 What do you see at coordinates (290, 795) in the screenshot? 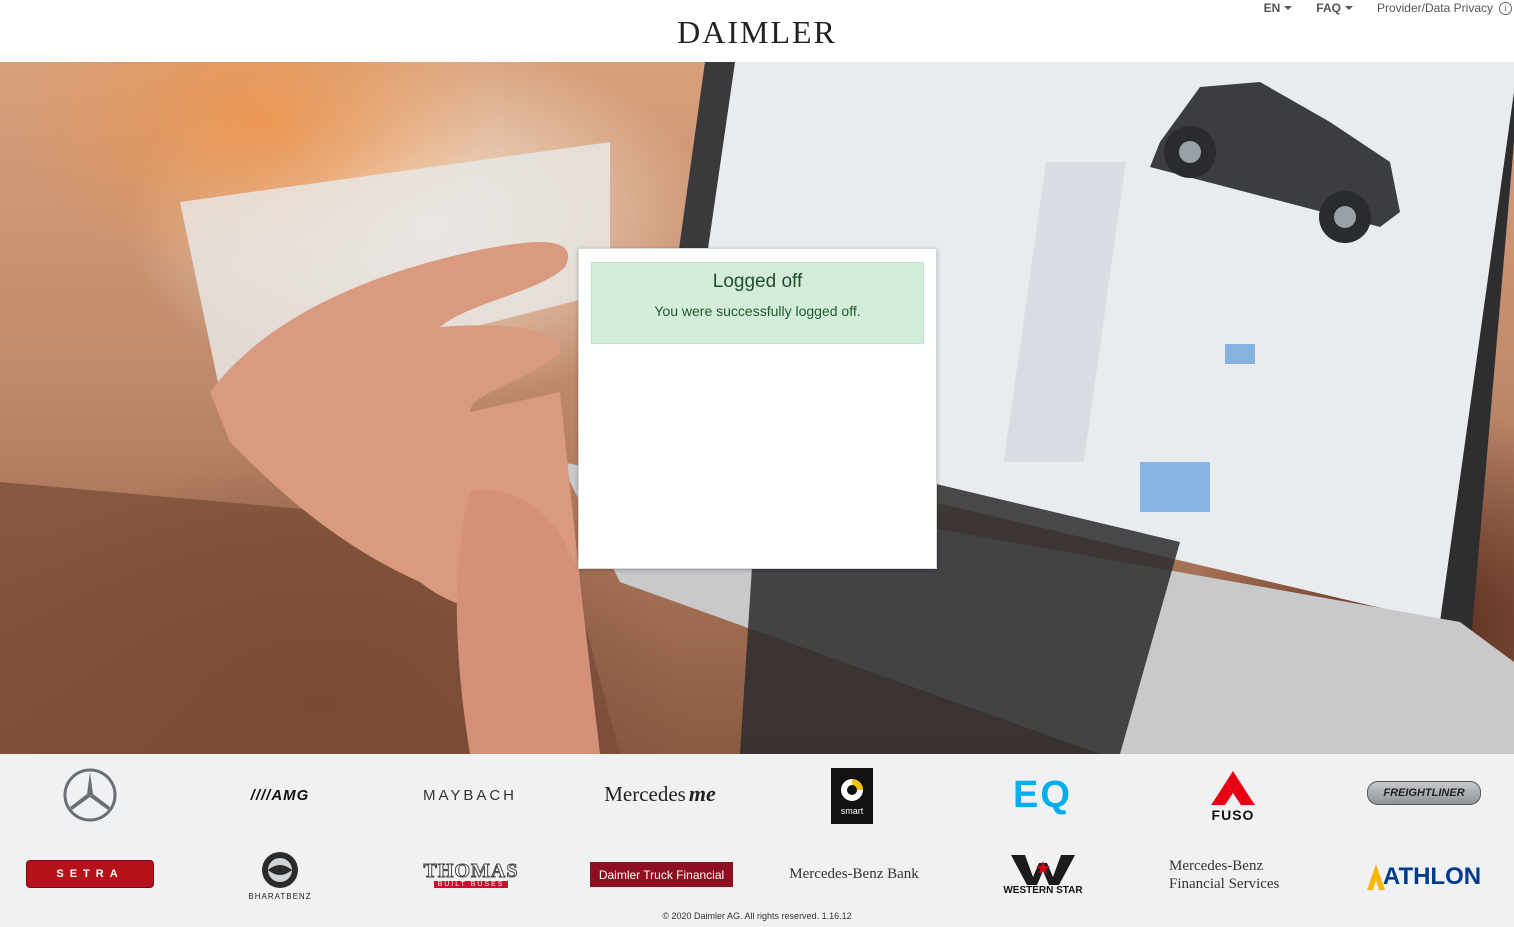
I see `amg-label: AMG` at bounding box center [290, 795].